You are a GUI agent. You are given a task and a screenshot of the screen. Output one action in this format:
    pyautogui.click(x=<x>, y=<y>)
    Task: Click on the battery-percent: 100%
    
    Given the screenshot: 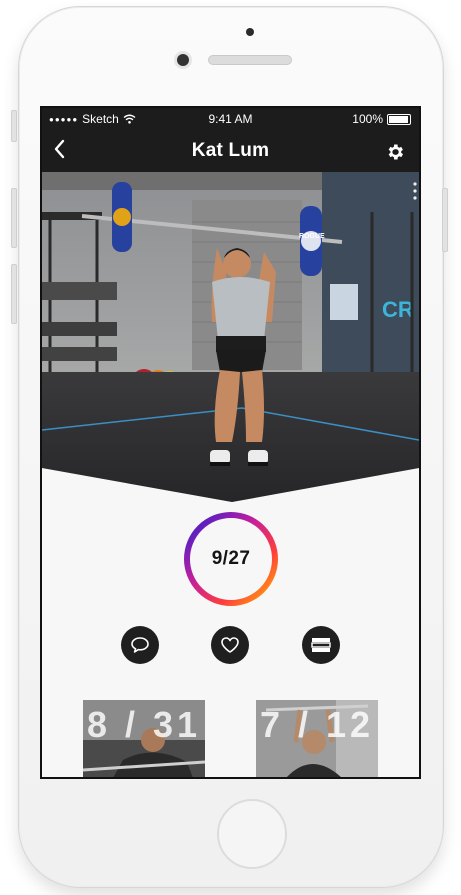 What is the action you would take?
    pyautogui.click(x=367, y=119)
    